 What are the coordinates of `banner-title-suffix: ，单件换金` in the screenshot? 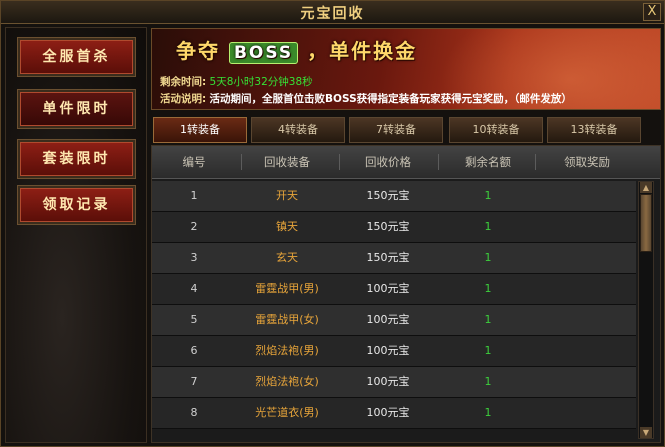 It's located at (362, 51).